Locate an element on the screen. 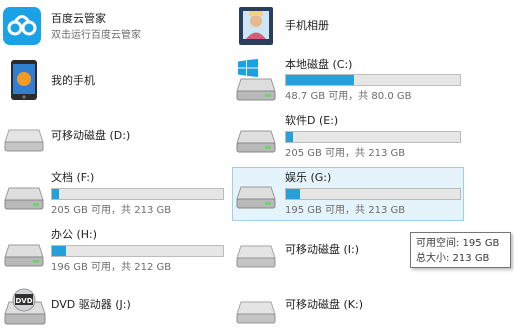  drive-j-name: DVD 驱动器 (J:) is located at coordinates (91, 304).